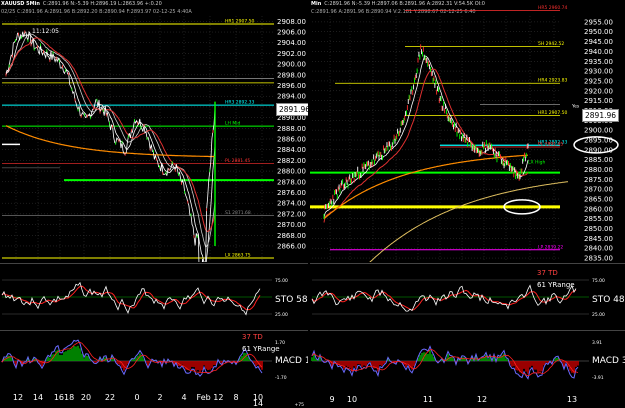 The image size is (625, 408). I want to click on y-tick-label: 2906.00, so click(291, 33).